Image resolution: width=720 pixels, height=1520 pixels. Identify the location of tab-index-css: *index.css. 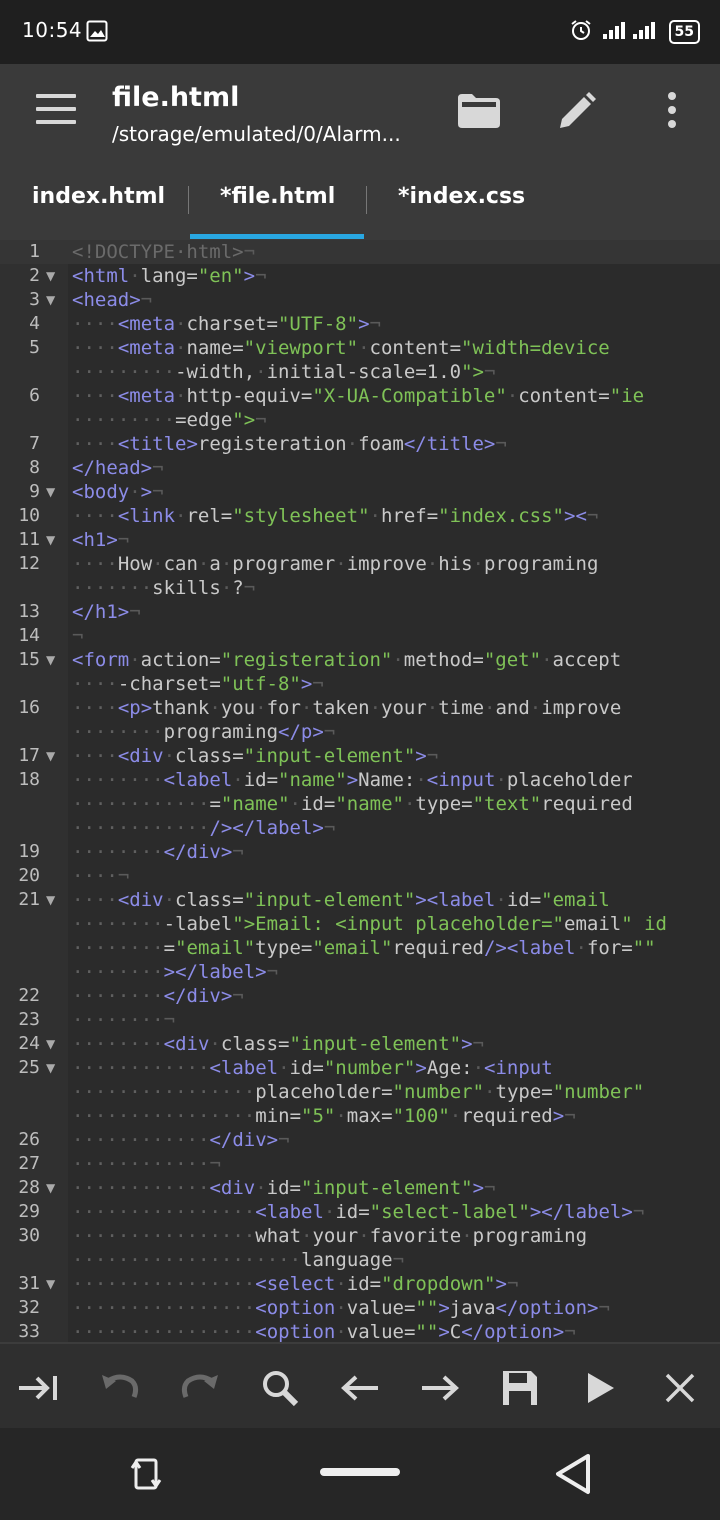
(461, 196).